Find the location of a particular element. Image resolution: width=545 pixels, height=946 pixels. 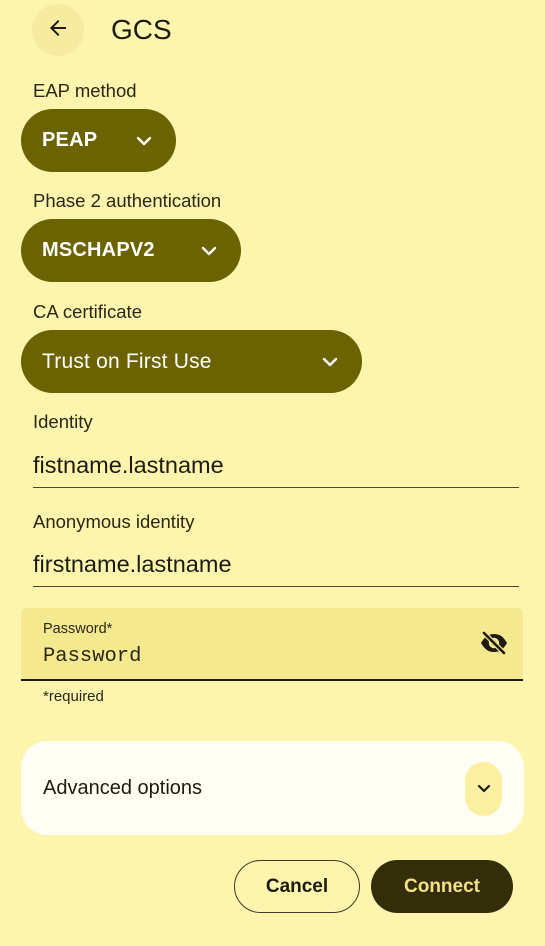

toggle-password-visibility-button is located at coordinates (494, 645).